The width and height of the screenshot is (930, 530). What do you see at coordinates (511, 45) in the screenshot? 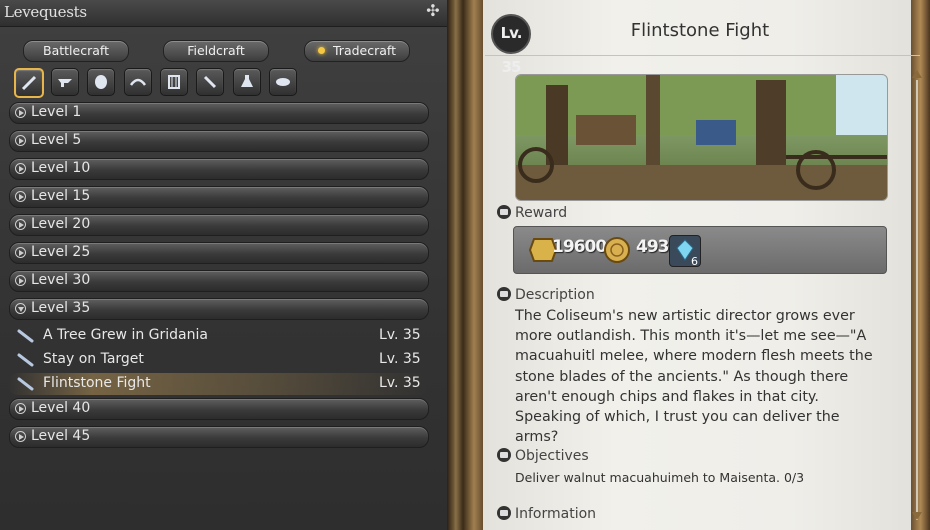
I see `level-badge: Lv. 35` at bounding box center [511, 45].